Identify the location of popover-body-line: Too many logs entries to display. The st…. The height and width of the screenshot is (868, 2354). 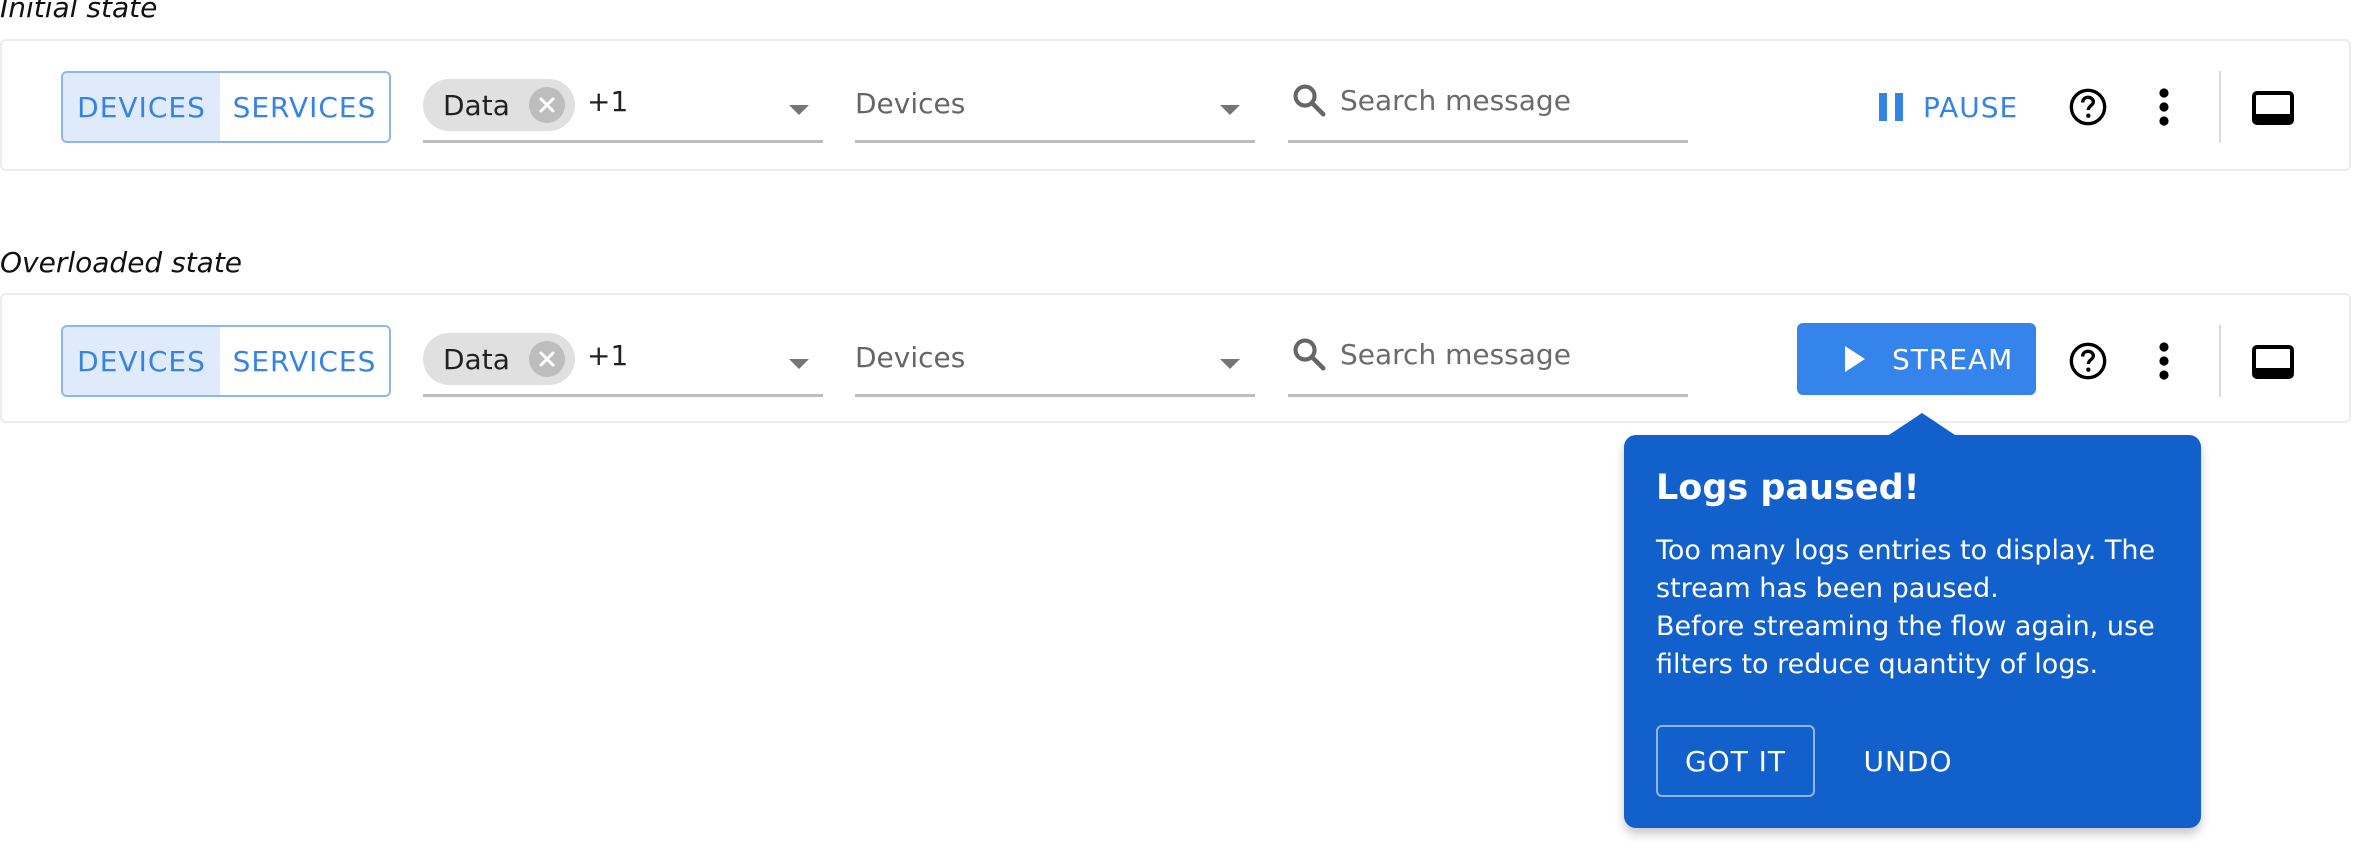
(1906, 569).